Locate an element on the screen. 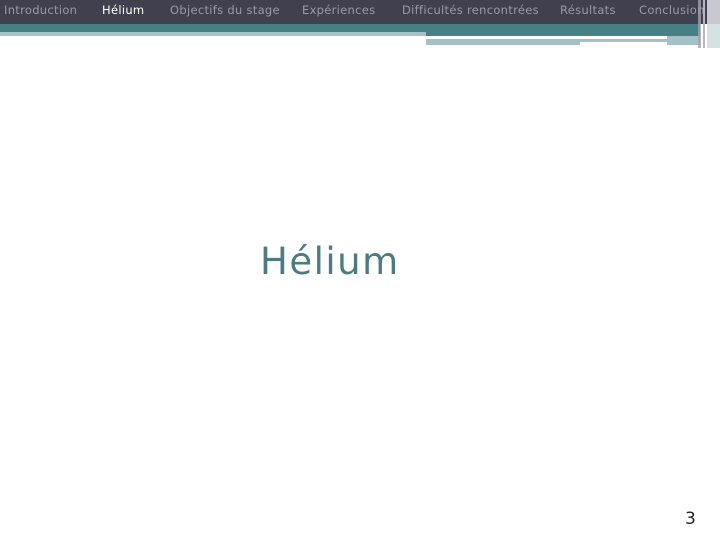  header-stripe-light-right is located at coordinates (683, 40).